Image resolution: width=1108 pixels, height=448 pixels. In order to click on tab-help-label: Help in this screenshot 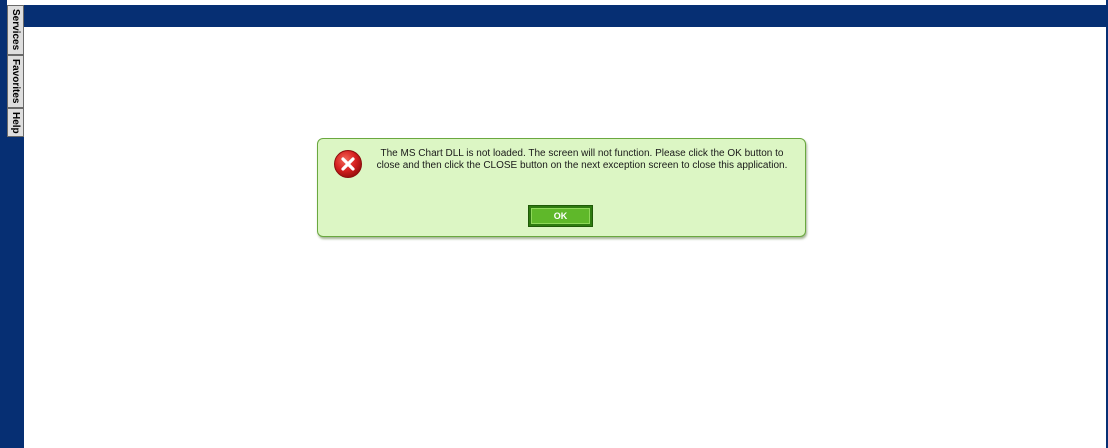, I will do `click(15, 122)`.